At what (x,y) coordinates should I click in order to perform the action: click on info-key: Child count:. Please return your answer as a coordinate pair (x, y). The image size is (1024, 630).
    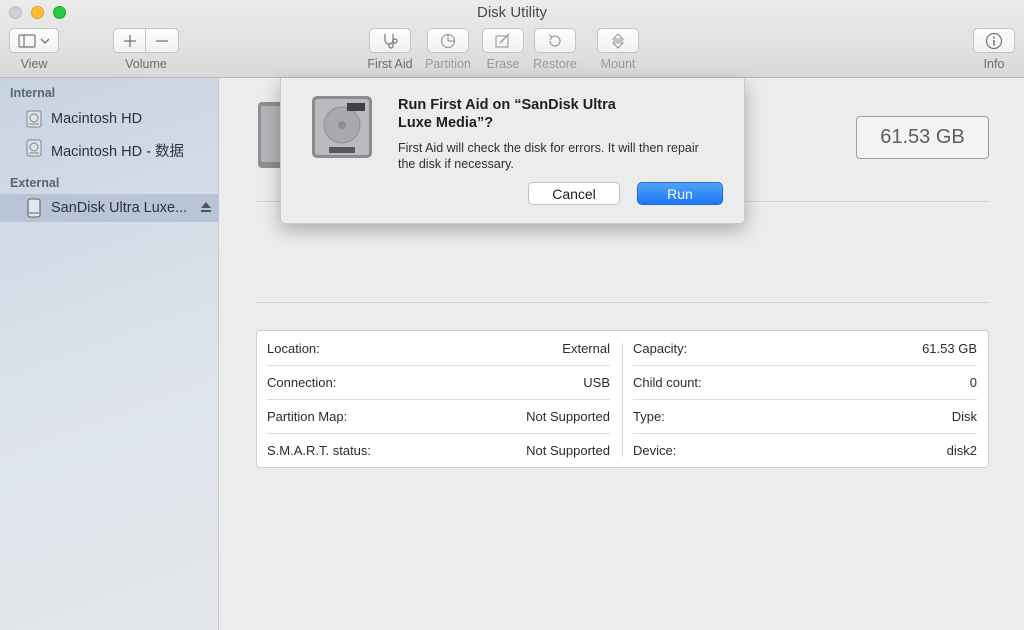
    Looking at the image, I should click on (667, 382).